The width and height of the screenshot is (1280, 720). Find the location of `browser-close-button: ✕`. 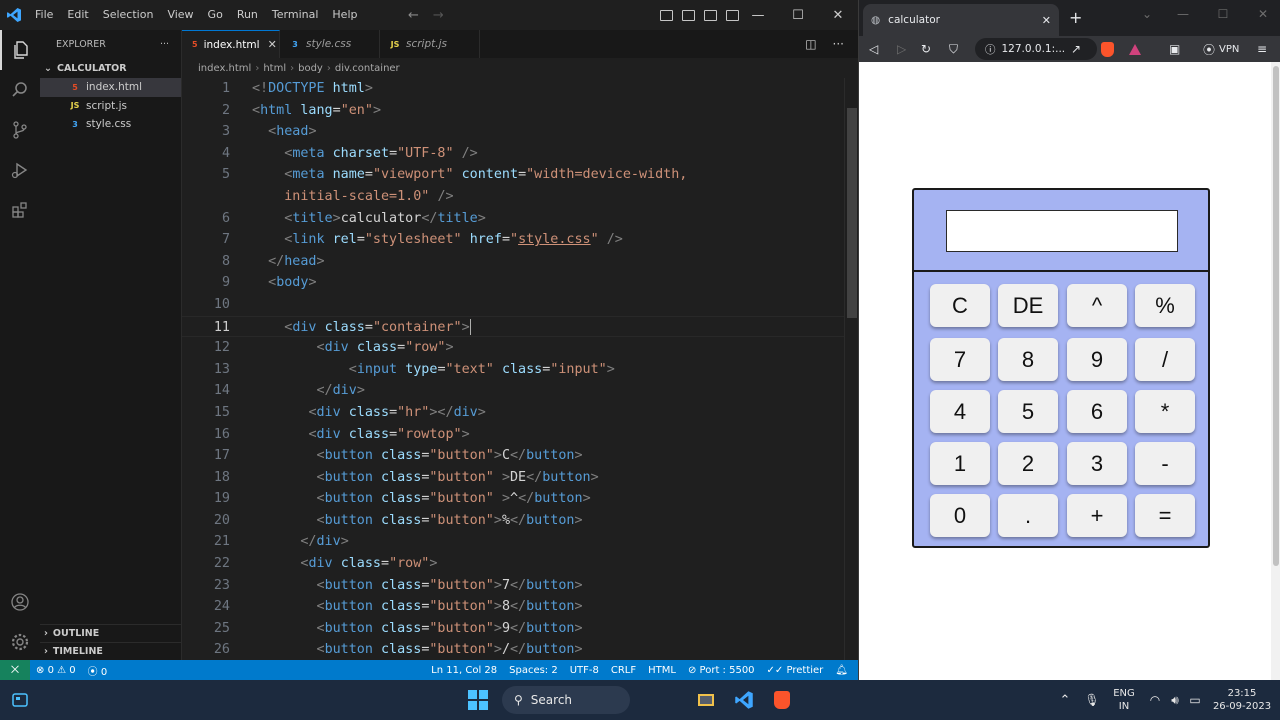

browser-close-button: ✕ is located at coordinates (1262, 14).